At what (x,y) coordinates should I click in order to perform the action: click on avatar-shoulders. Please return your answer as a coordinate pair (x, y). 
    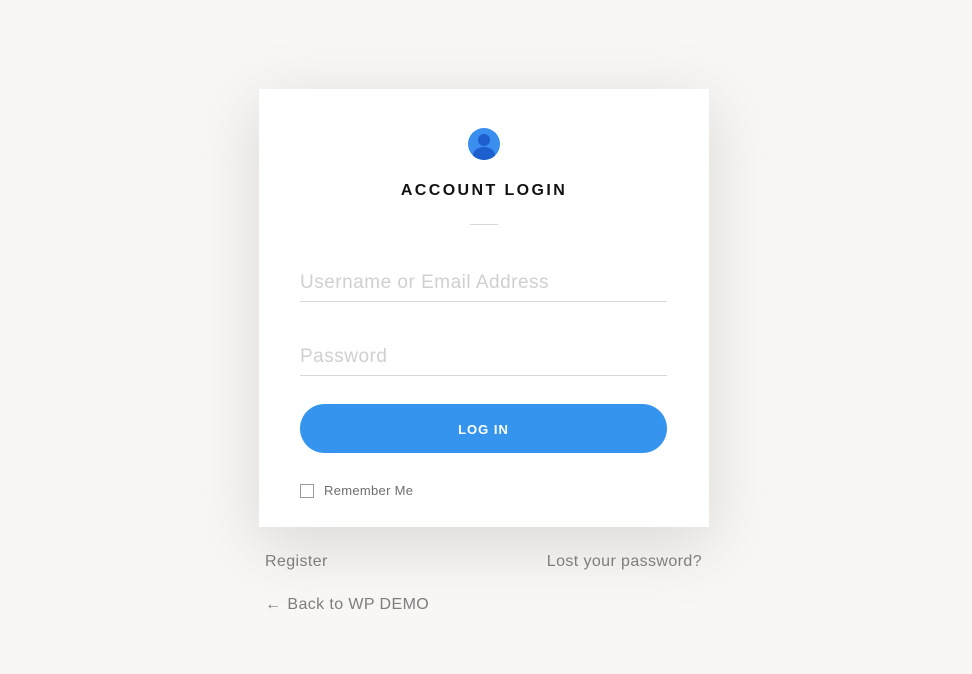
    Looking at the image, I should click on (484, 153).